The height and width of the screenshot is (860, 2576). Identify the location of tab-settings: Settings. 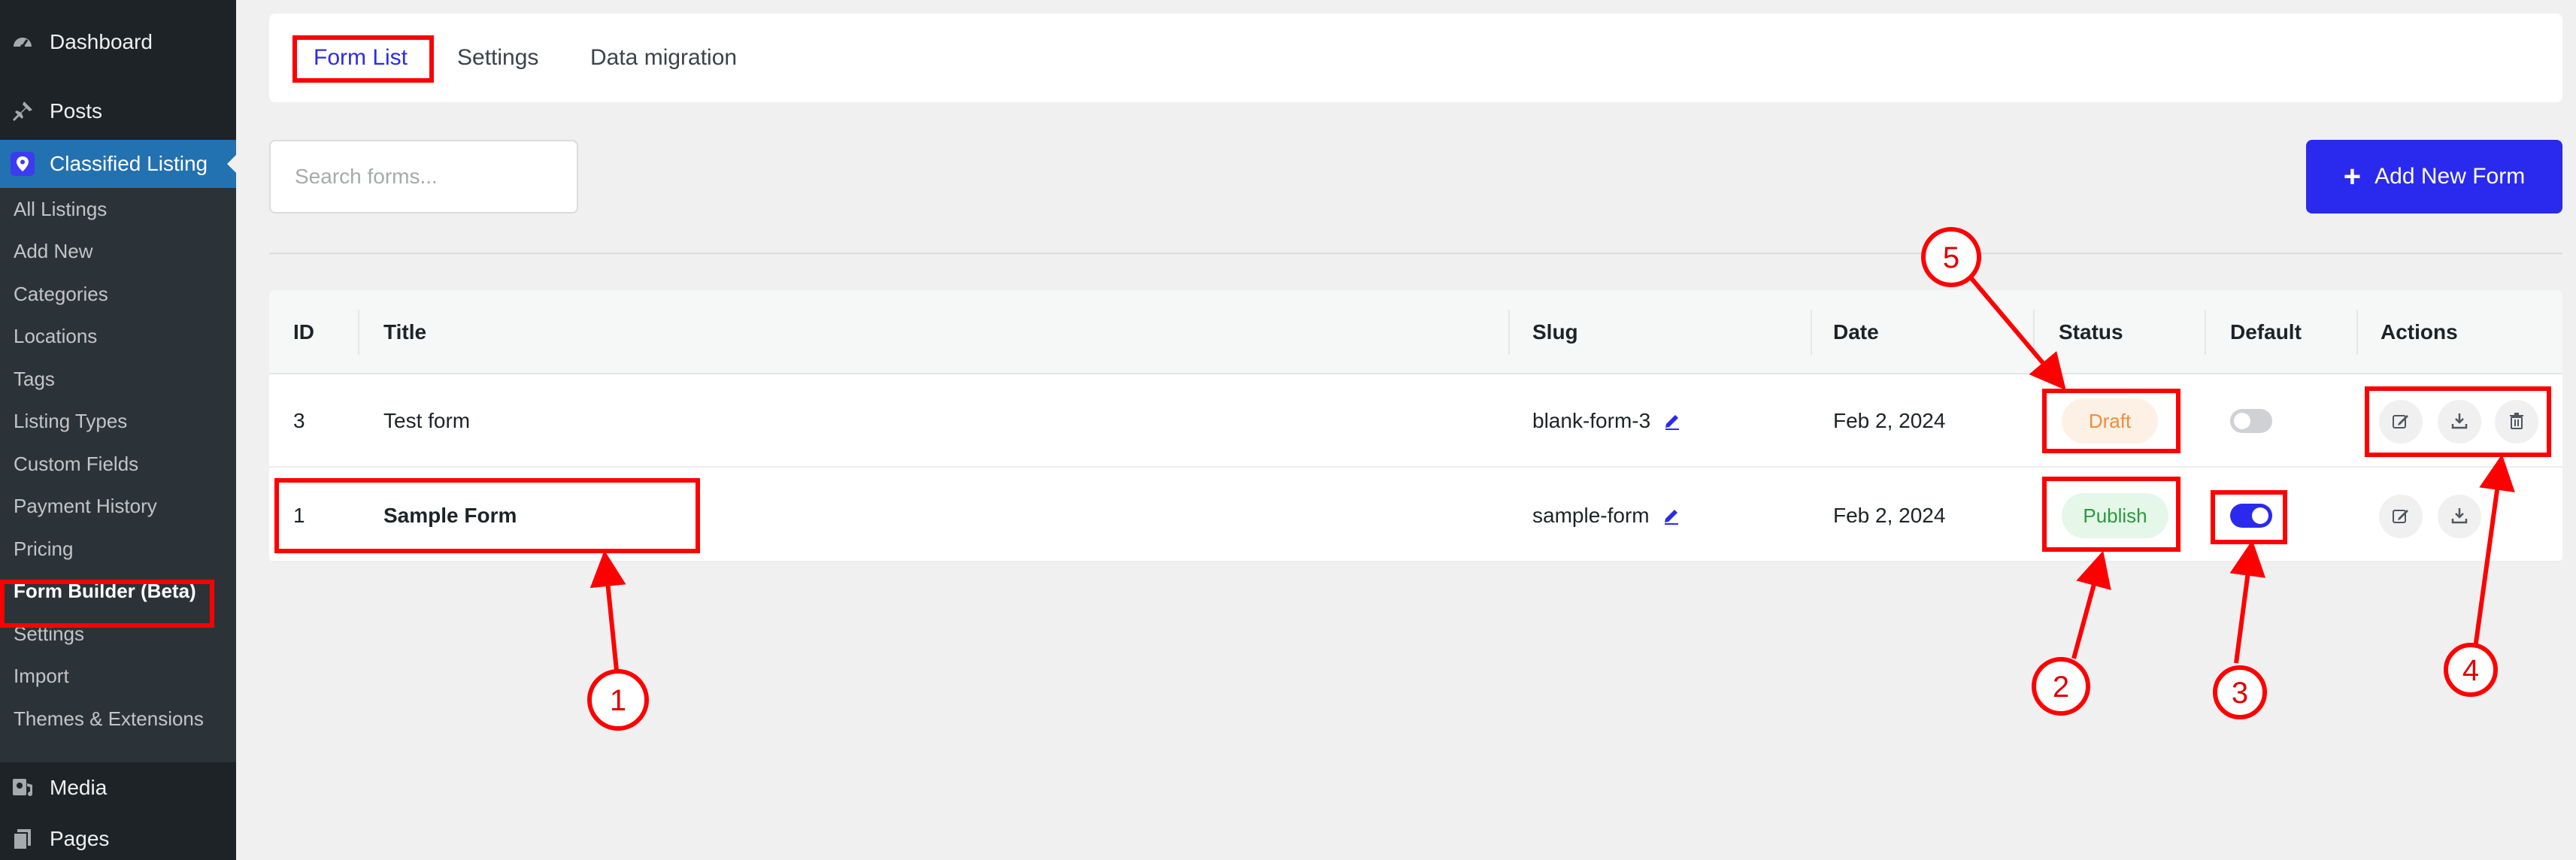
(497, 58).